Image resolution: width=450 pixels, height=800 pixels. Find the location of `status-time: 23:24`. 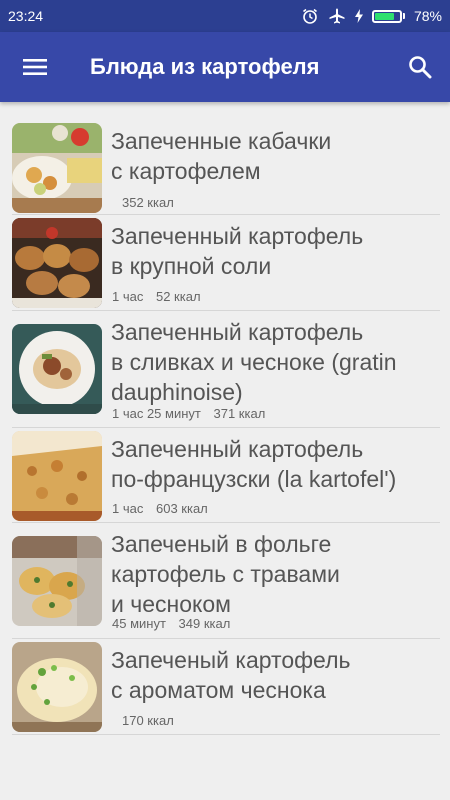

status-time: 23:24 is located at coordinates (26, 16).